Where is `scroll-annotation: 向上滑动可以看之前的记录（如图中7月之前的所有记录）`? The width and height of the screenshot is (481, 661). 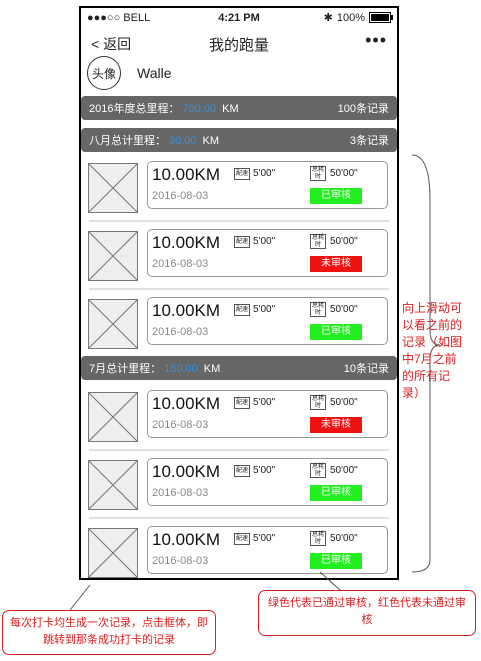
scroll-annotation: 向上滑动可以看之前的记录（如图中7月之前的所有记录） is located at coordinates (432, 350).